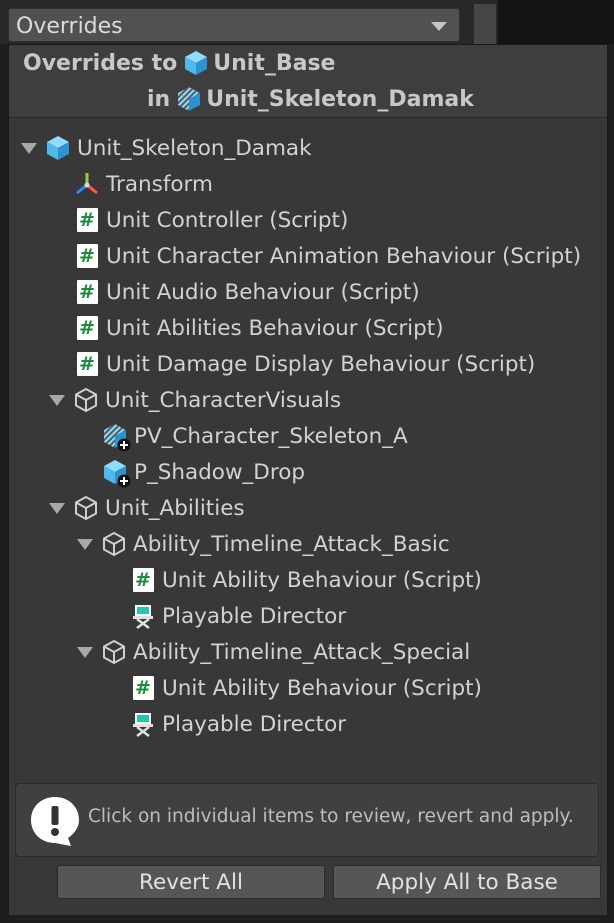 The image size is (614, 923). Describe the element at coordinates (291, 544) in the screenshot. I see `tree-item-label: Ability_Timeline_Attack_Basic` at that location.